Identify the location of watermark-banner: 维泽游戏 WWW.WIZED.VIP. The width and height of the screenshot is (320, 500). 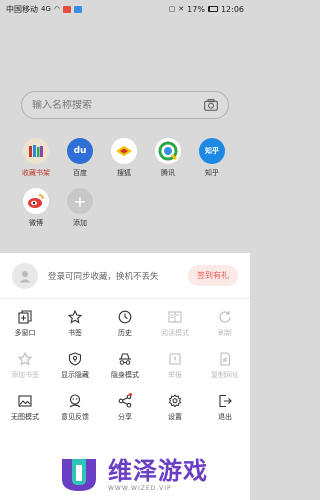
(125, 475).